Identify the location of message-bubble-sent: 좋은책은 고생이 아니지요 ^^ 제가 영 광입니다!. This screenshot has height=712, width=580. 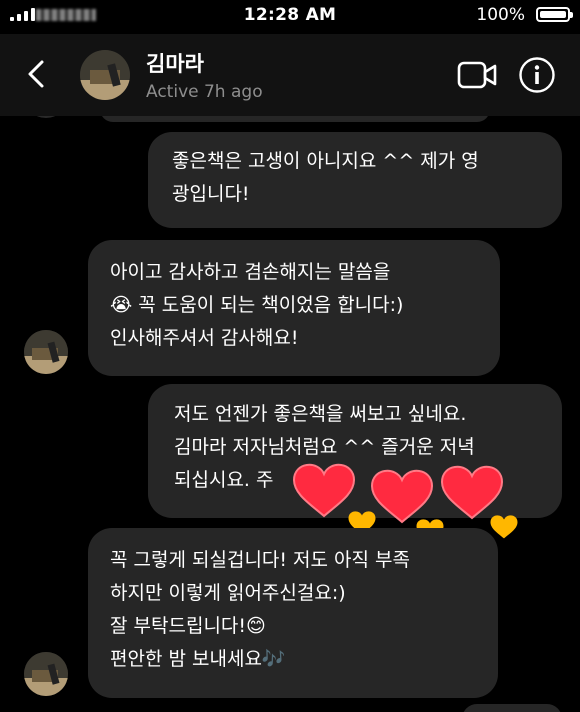
(355, 180).